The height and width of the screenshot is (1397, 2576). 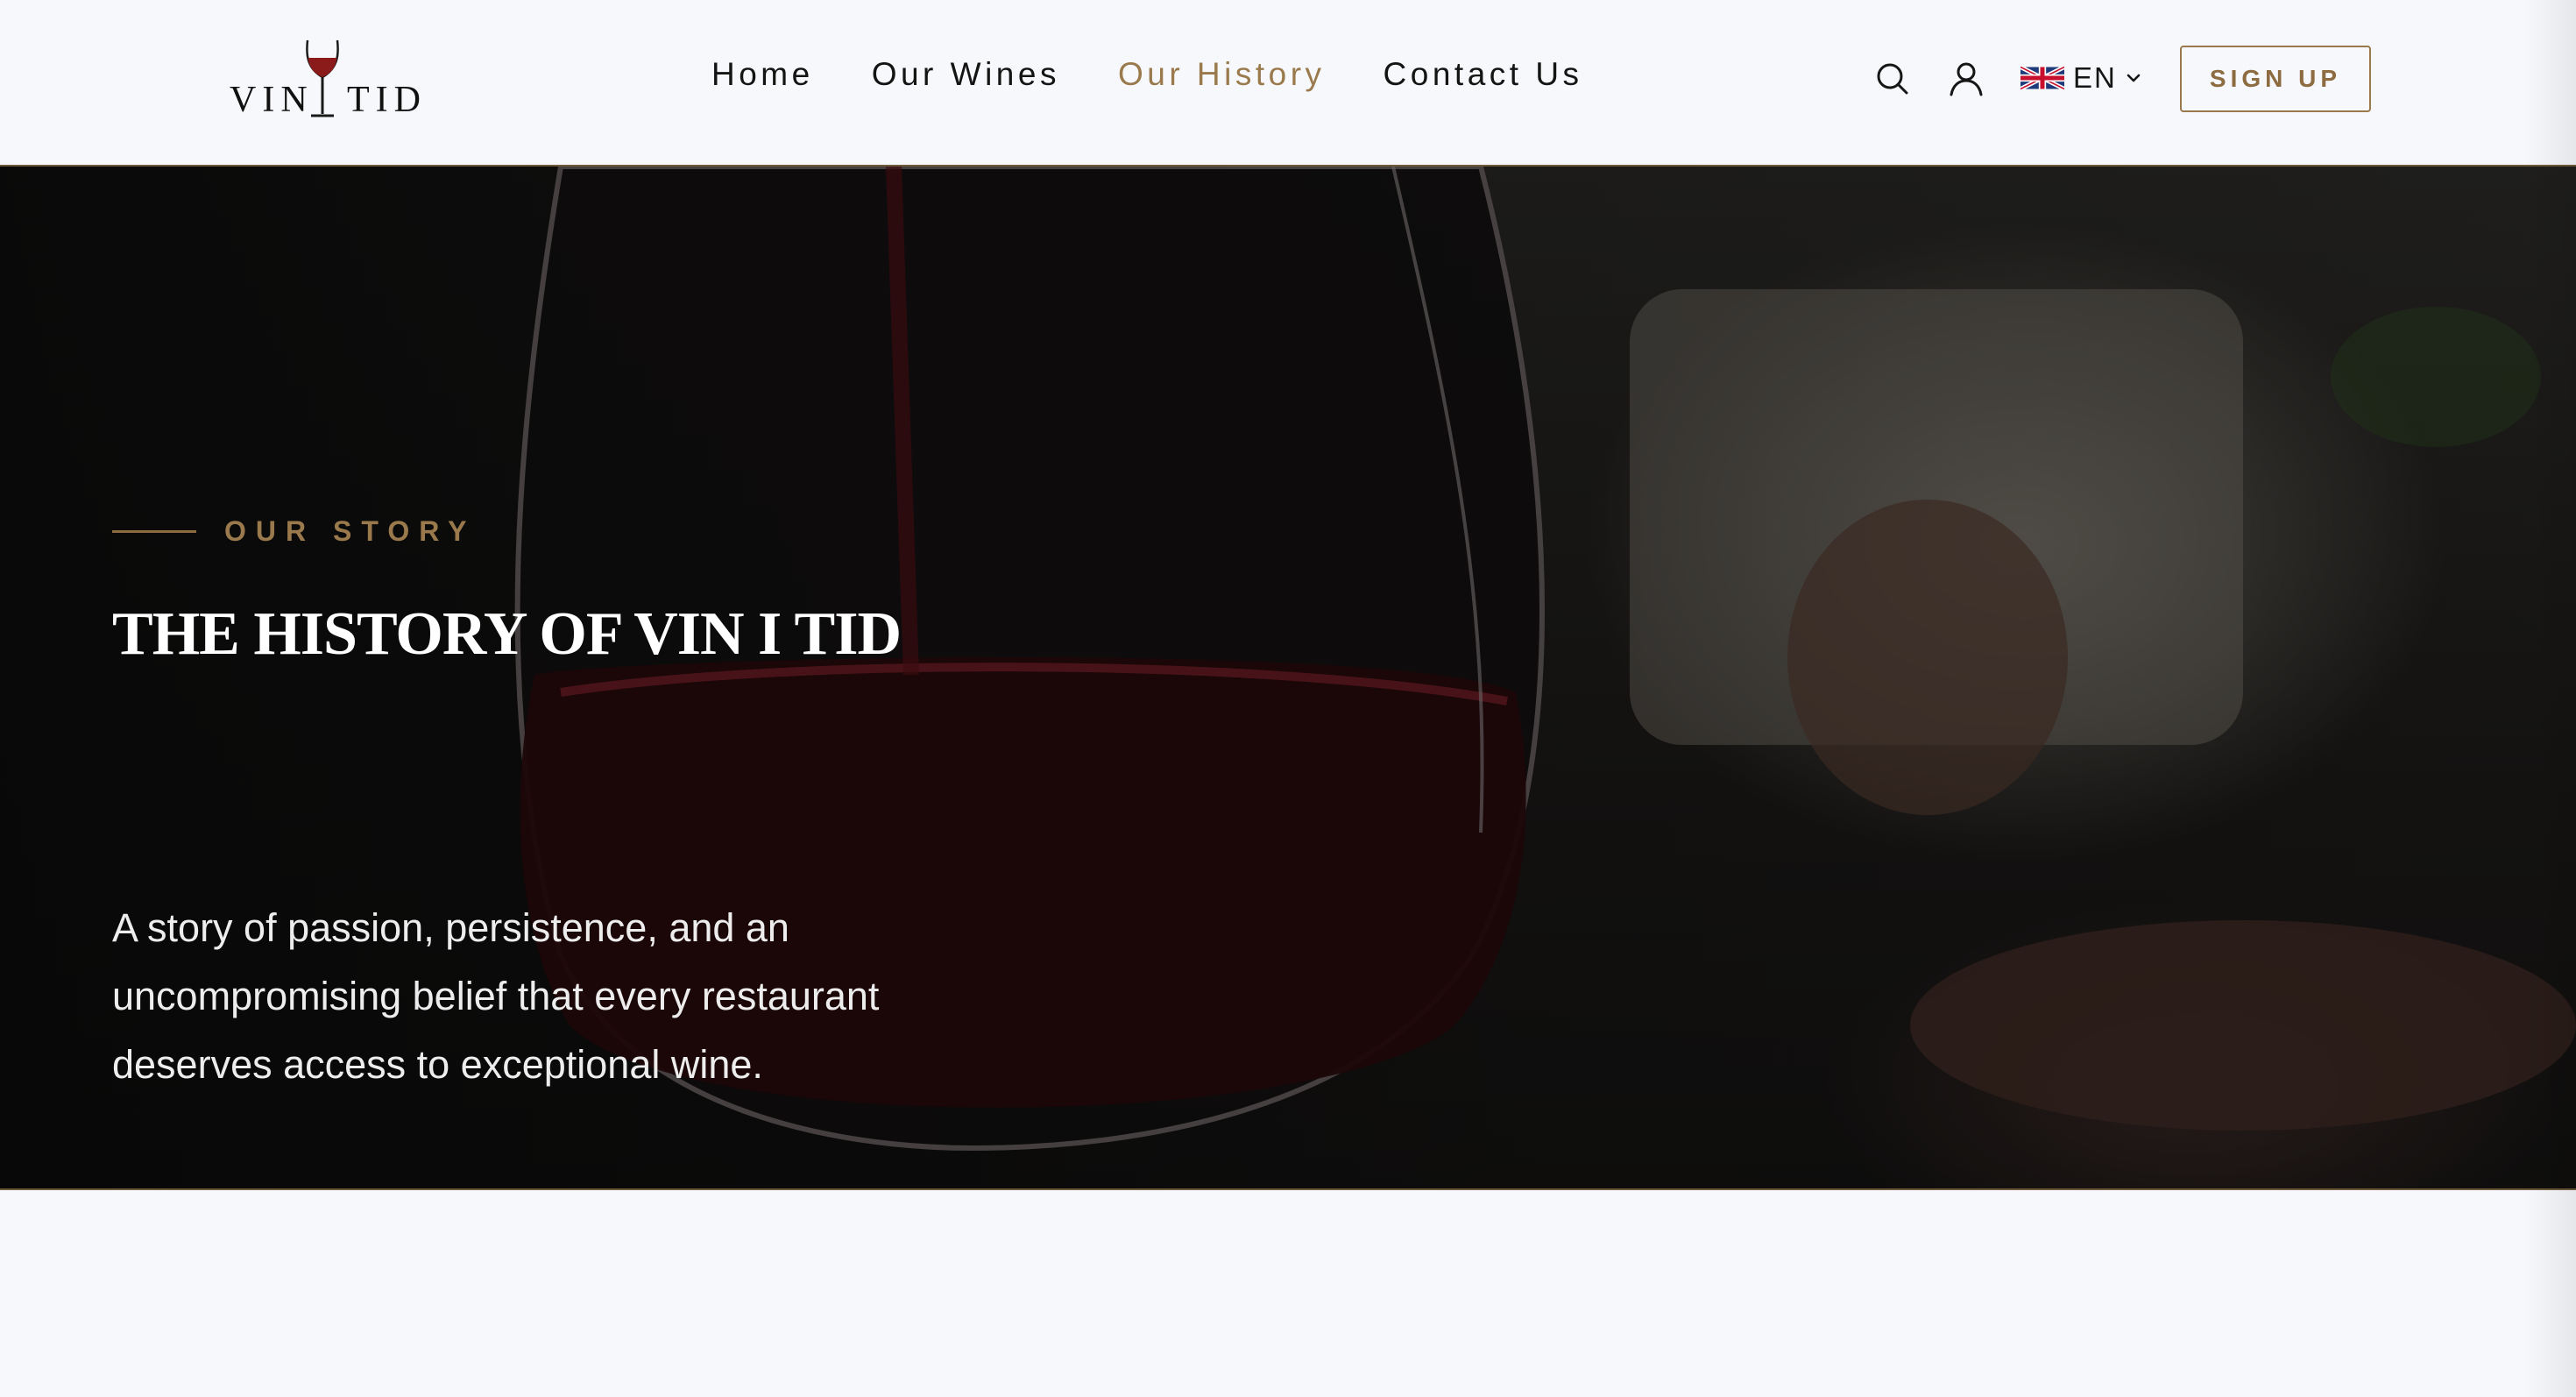 I want to click on hero-eyebrow: OUR STORY, so click(x=294, y=531).